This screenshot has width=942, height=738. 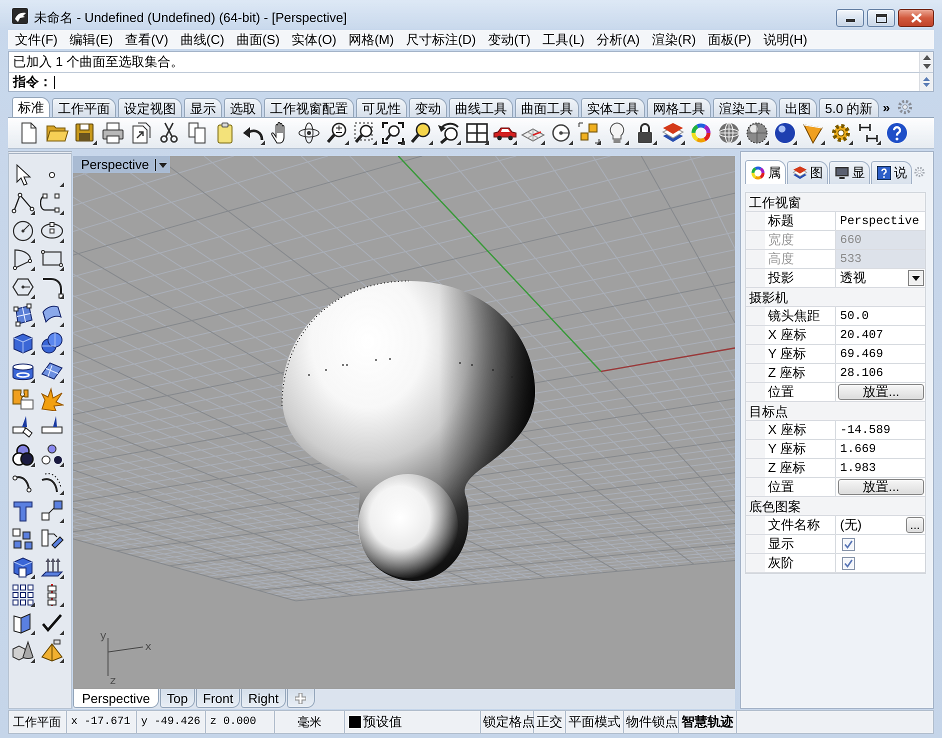 What do you see at coordinates (926, 79) in the screenshot?
I see `spin-up-icon` at bounding box center [926, 79].